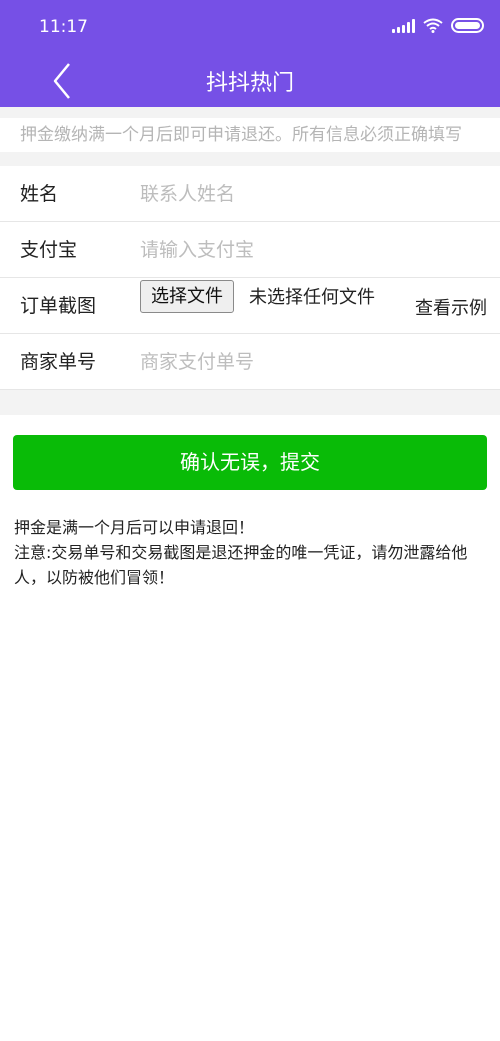 This screenshot has height=1041, width=500. I want to click on alipay-label: 支付宝, so click(49, 250).